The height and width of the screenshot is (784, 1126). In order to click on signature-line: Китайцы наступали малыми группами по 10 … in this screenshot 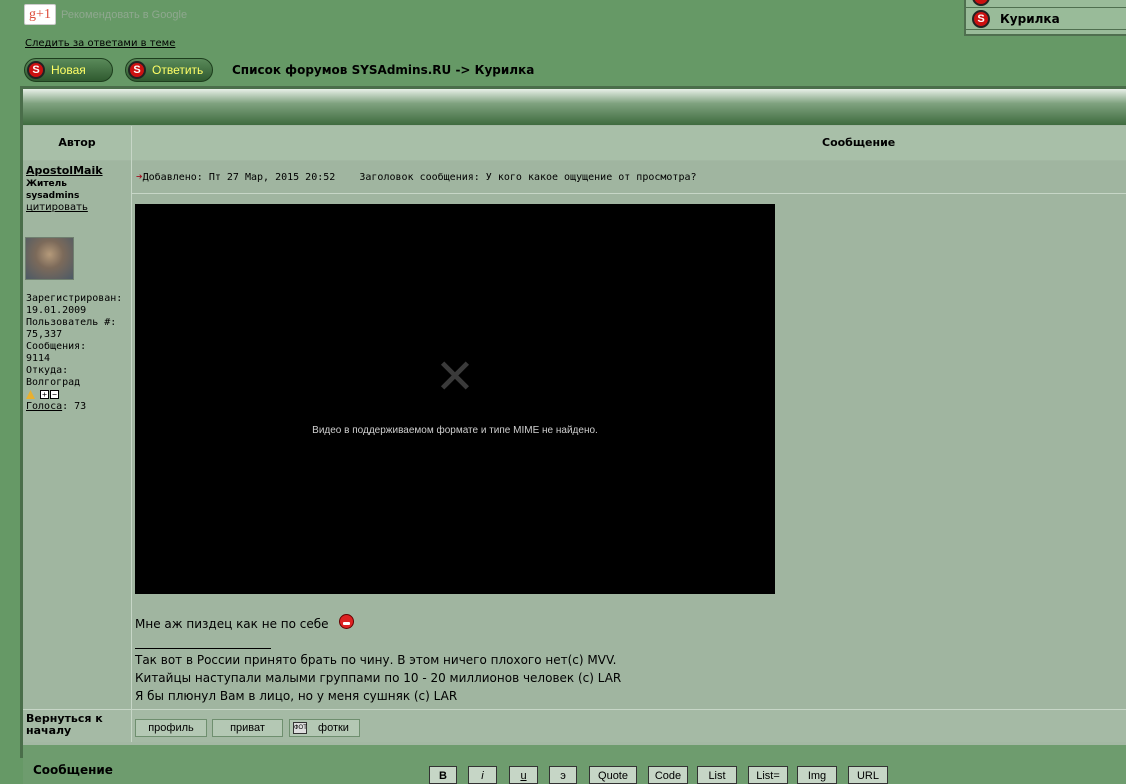, I will do `click(378, 678)`.